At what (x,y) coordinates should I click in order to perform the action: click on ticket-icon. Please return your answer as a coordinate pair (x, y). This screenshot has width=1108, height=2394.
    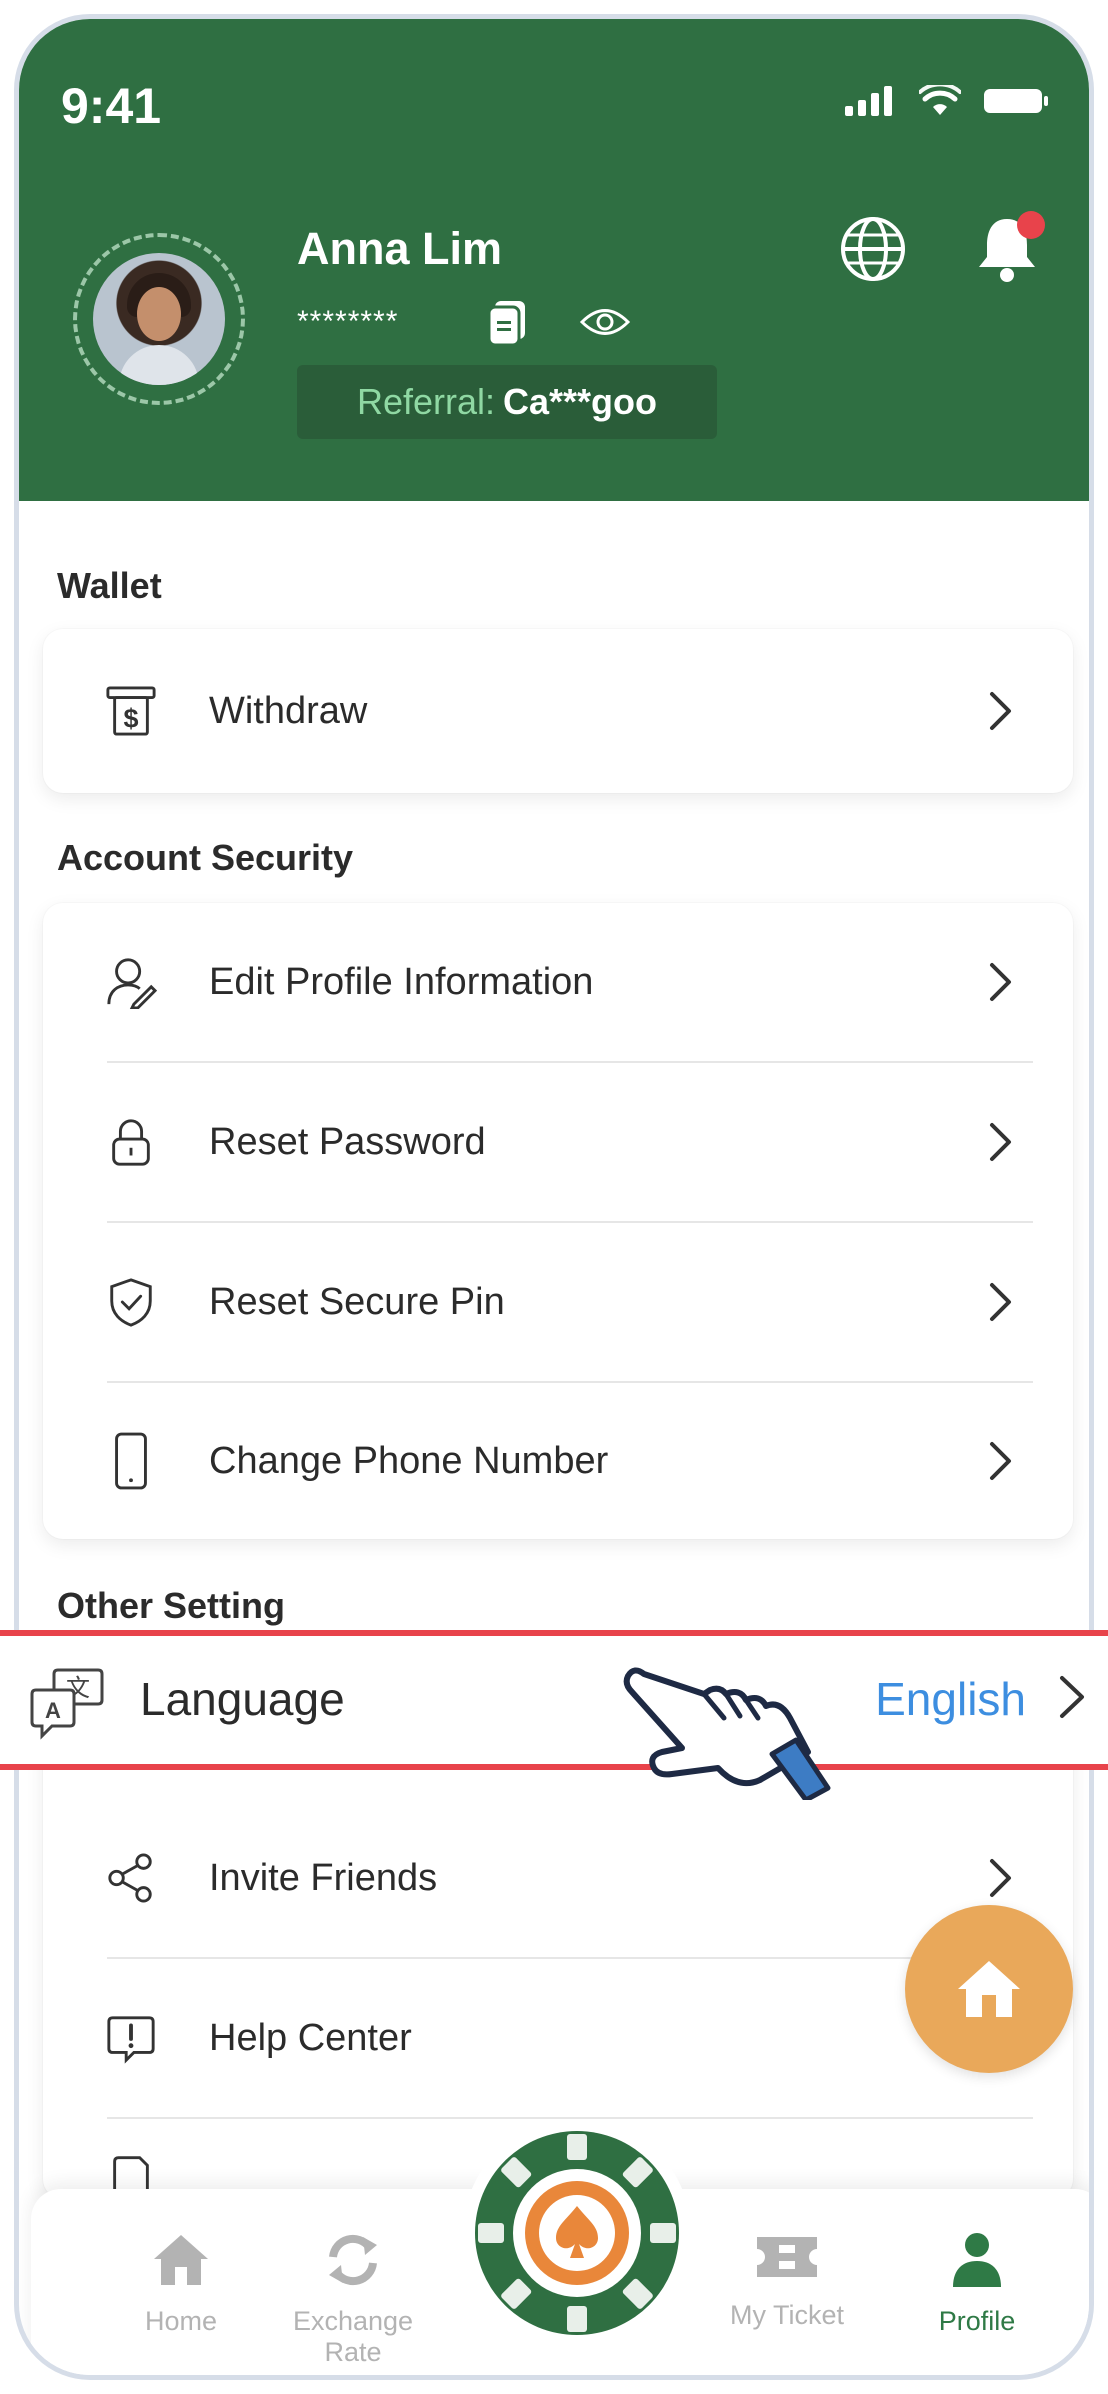
    Looking at the image, I should click on (787, 2257).